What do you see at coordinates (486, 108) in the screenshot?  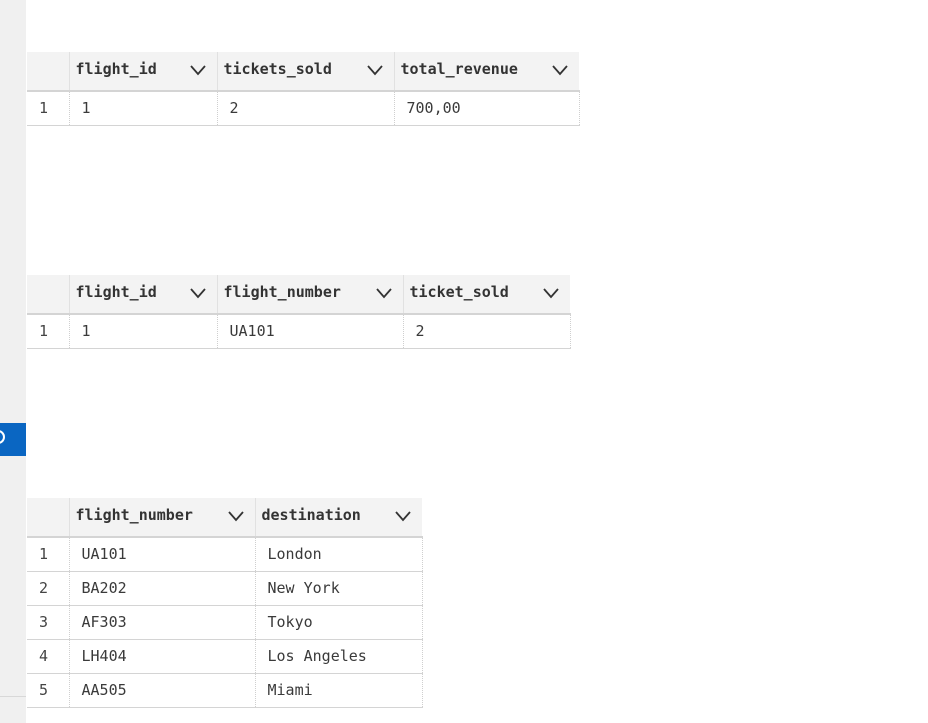 I see `table-cell: 700,00` at bounding box center [486, 108].